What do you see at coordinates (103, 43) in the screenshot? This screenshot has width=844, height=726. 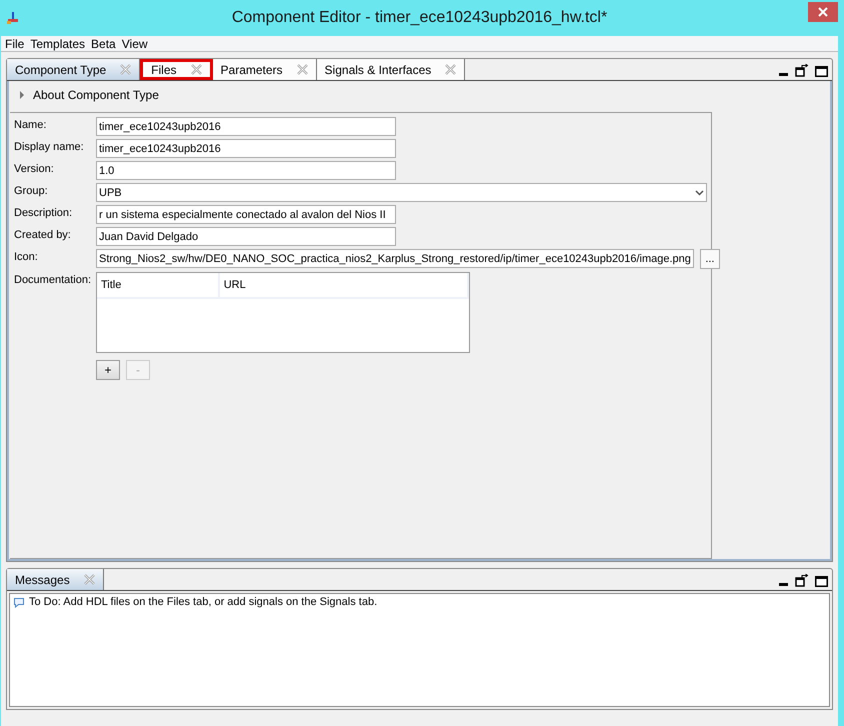 I see `menu-item: Beta` at bounding box center [103, 43].